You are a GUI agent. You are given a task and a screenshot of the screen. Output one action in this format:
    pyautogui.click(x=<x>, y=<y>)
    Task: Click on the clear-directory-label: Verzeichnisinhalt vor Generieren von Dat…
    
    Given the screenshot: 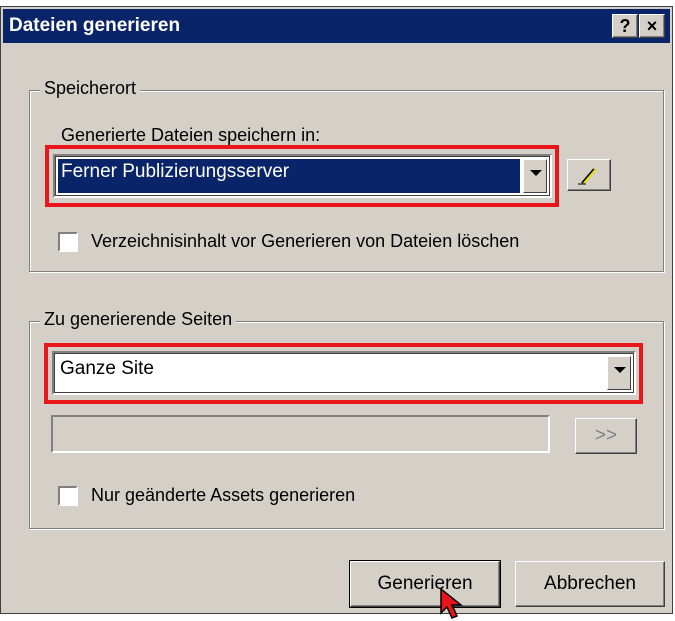 What is the action you would take?
    pyautogui.click(x=305, y=241)
    